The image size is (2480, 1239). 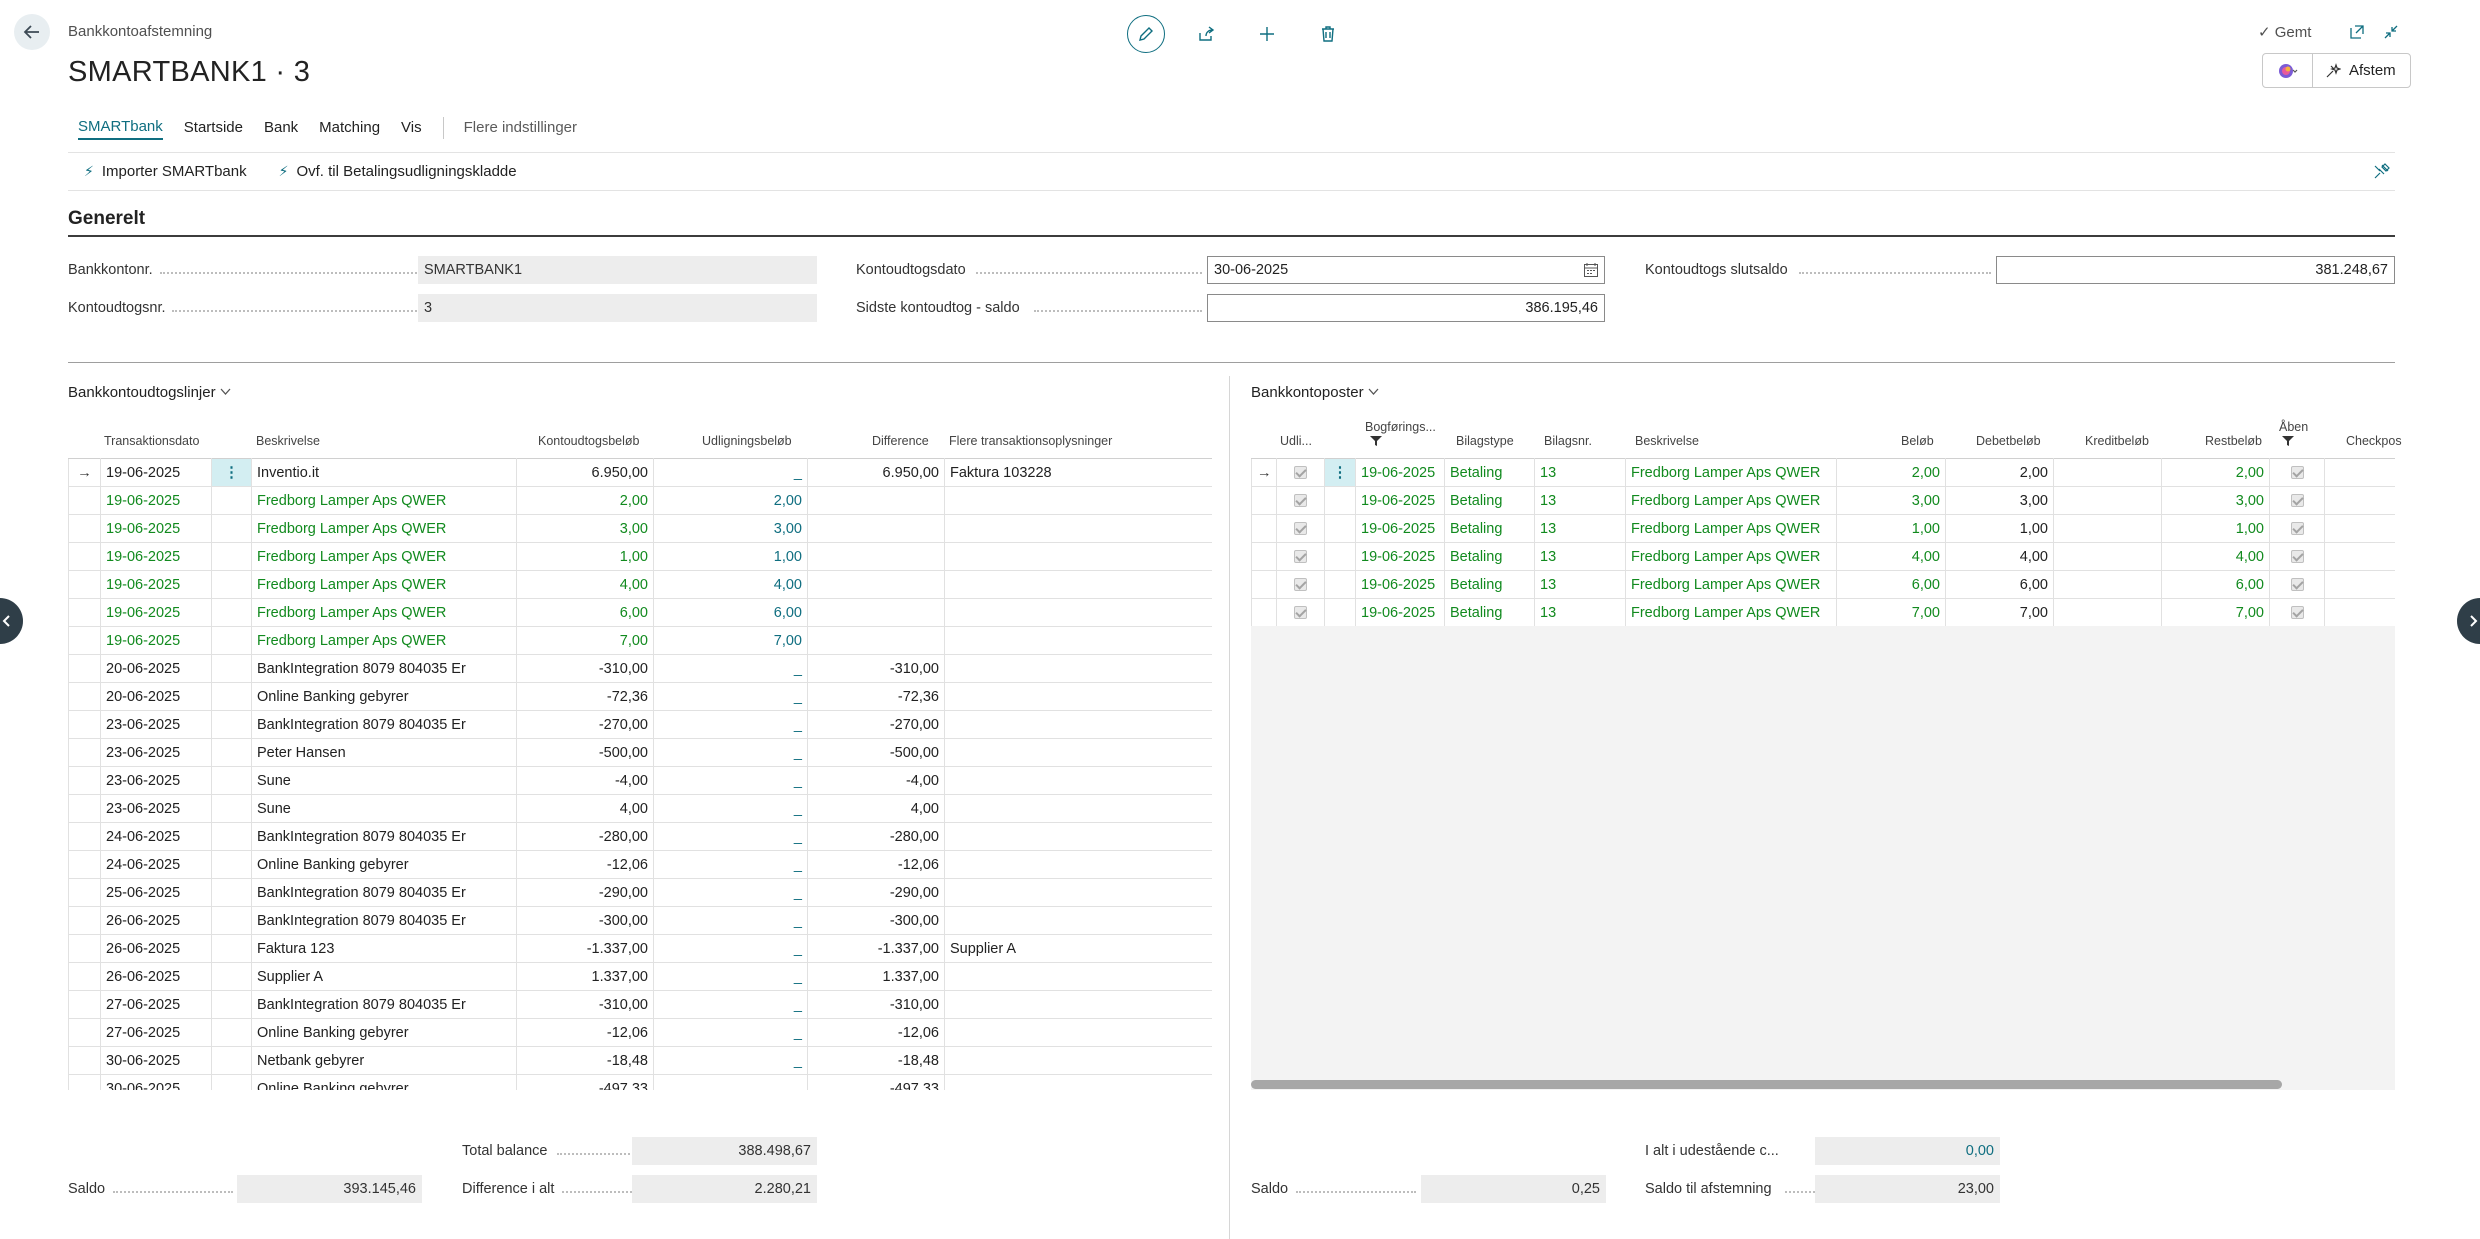 I want to click on additional-info-cell: Supplier A, so click(x=1078, y=948).